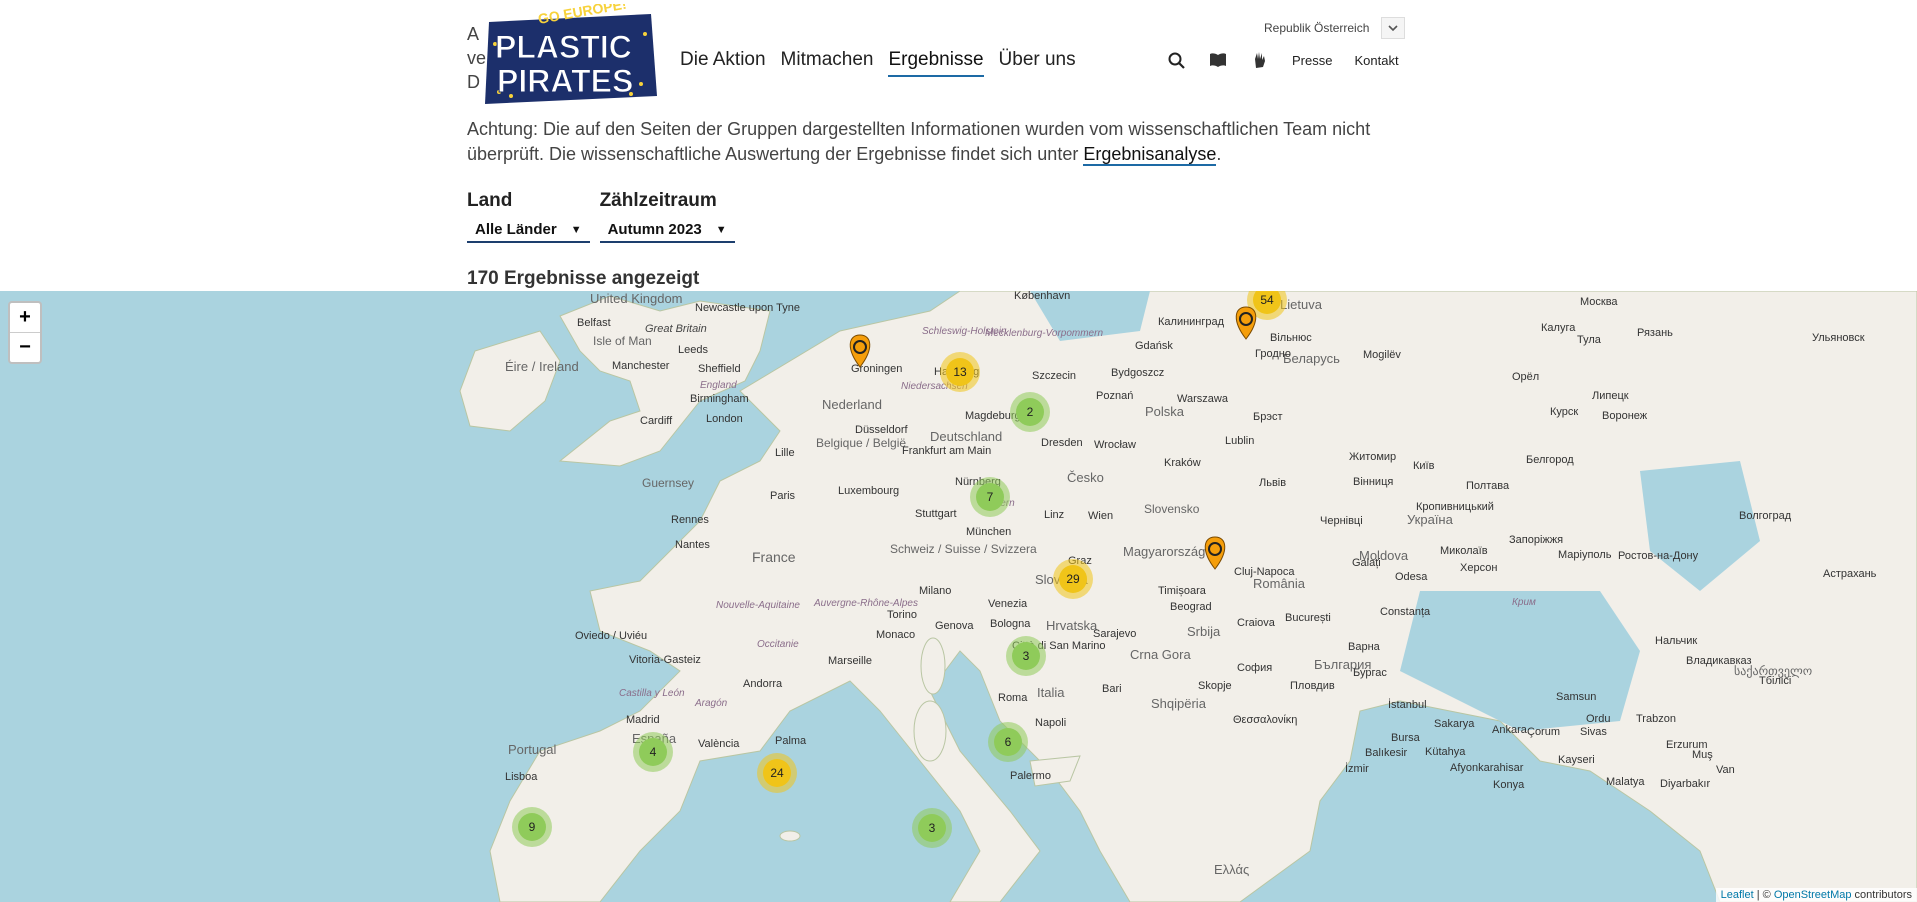 The height and width of the screenshot is (902, 1917). What do you see at coordinates (1231, 869) in the screenshot?
I see `map-place-label: Ελλάς` at bounding box center [1231, 869].